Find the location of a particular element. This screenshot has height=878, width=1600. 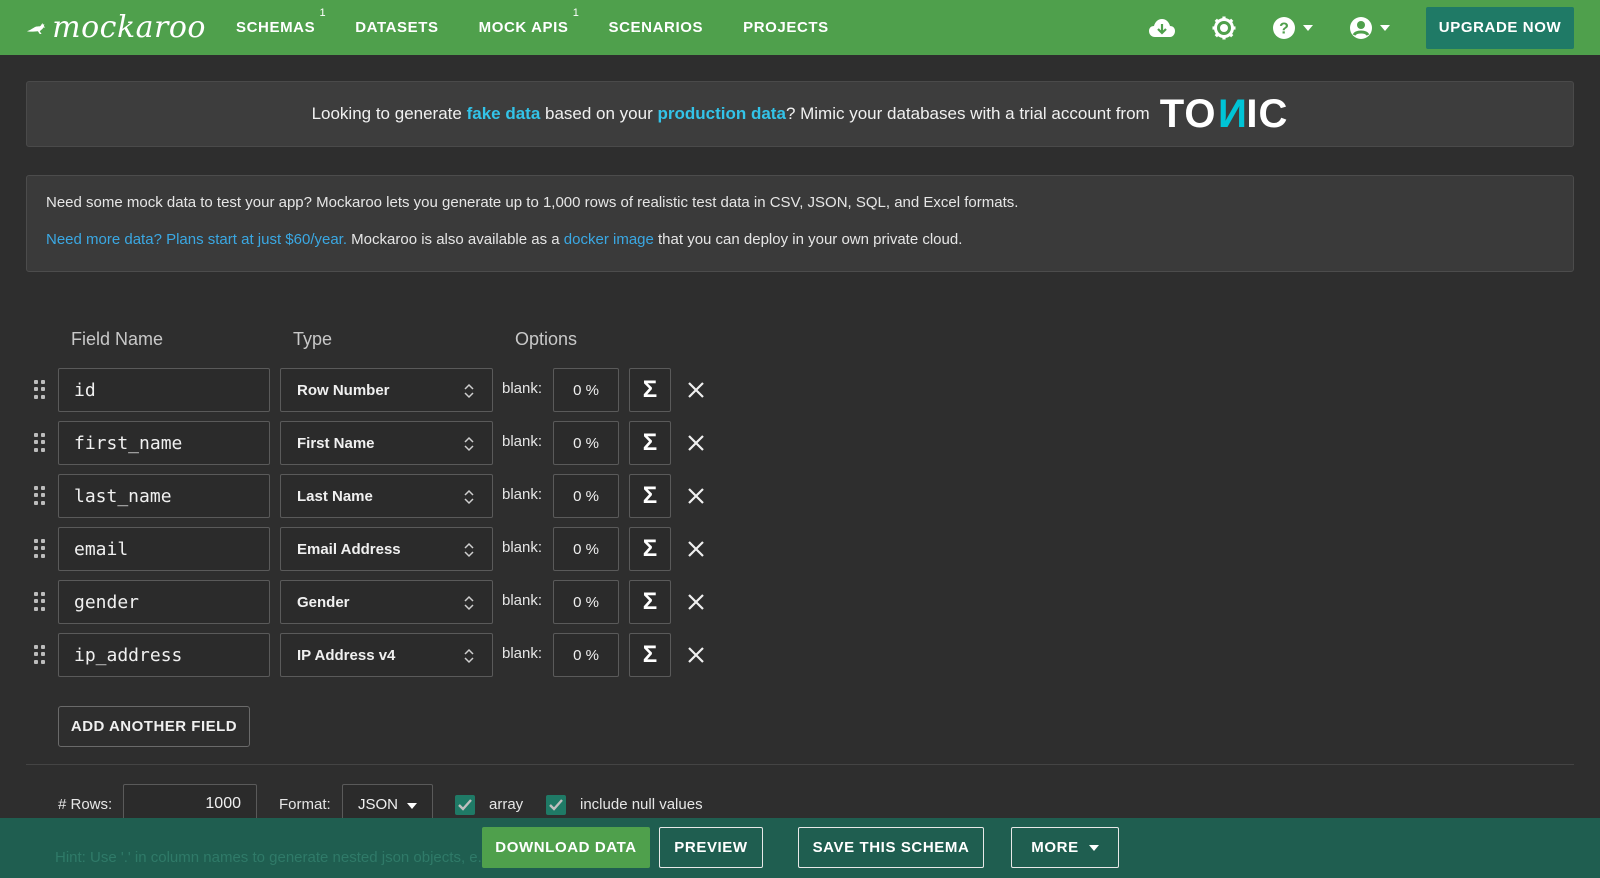

field-table-headers: Field Name Type Options is located at coordinates (350, 340).